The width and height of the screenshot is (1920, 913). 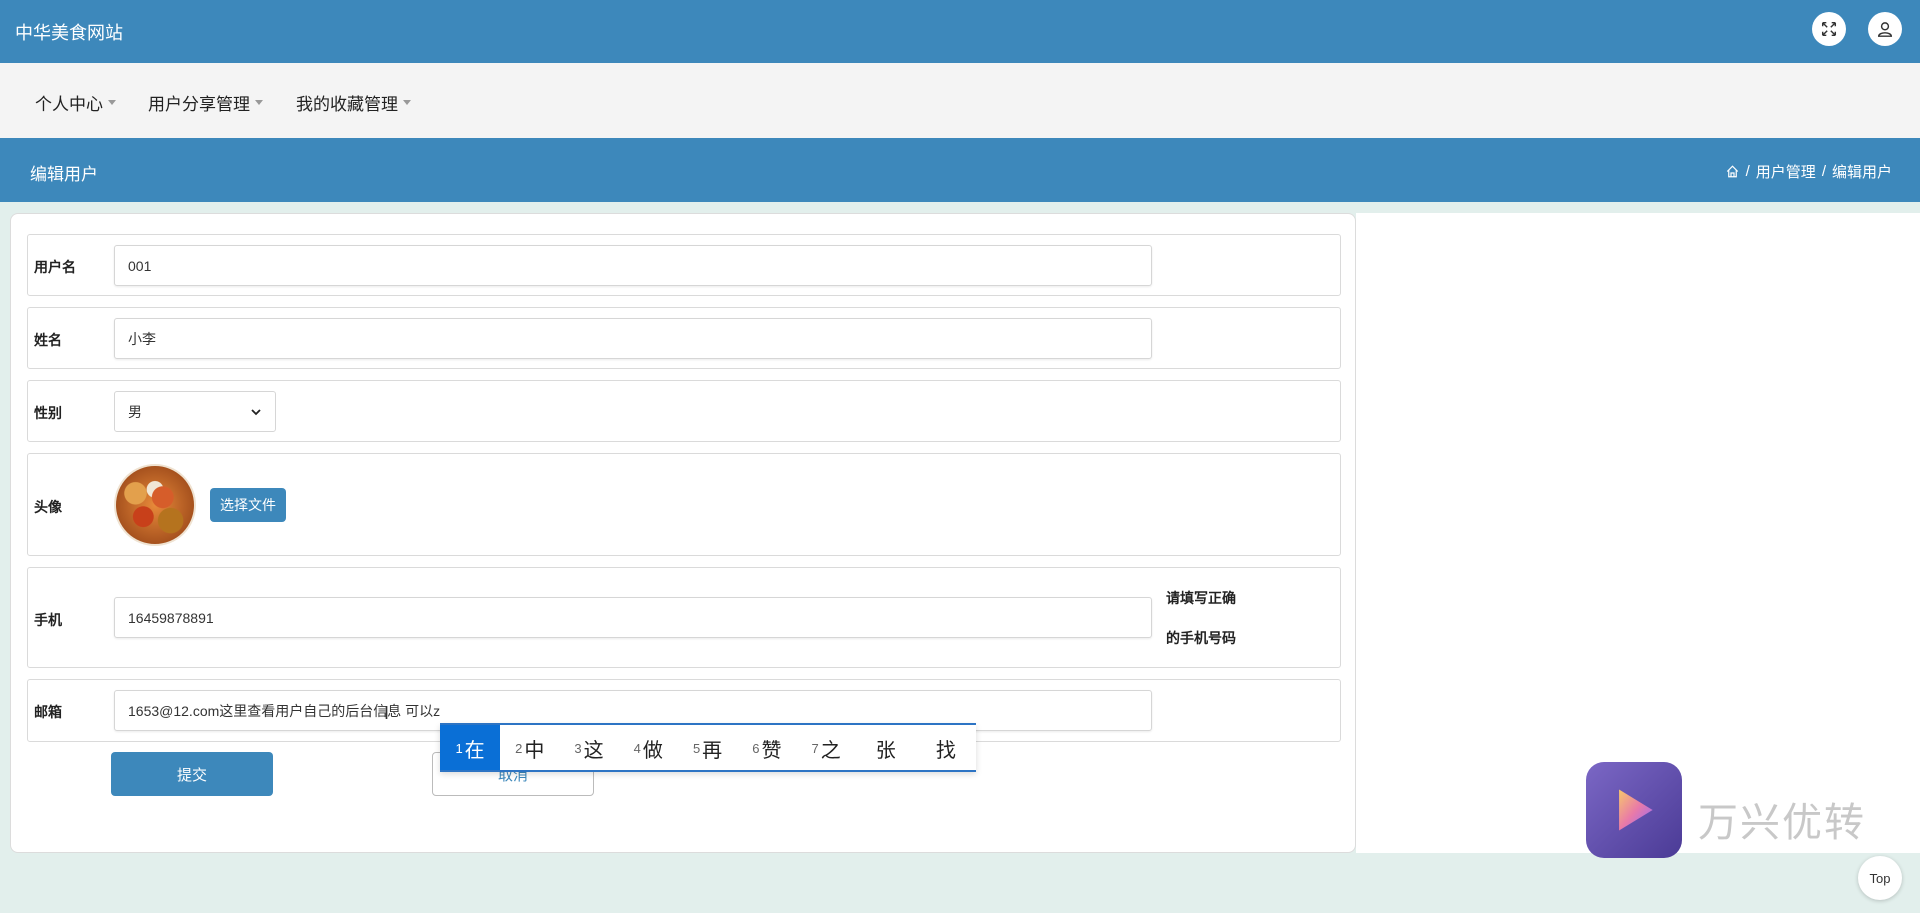 What do you see at coordinates (578, 748) in the screenshot?
I see `ime-candidate-number: 3` at bounding box center [578, 748].